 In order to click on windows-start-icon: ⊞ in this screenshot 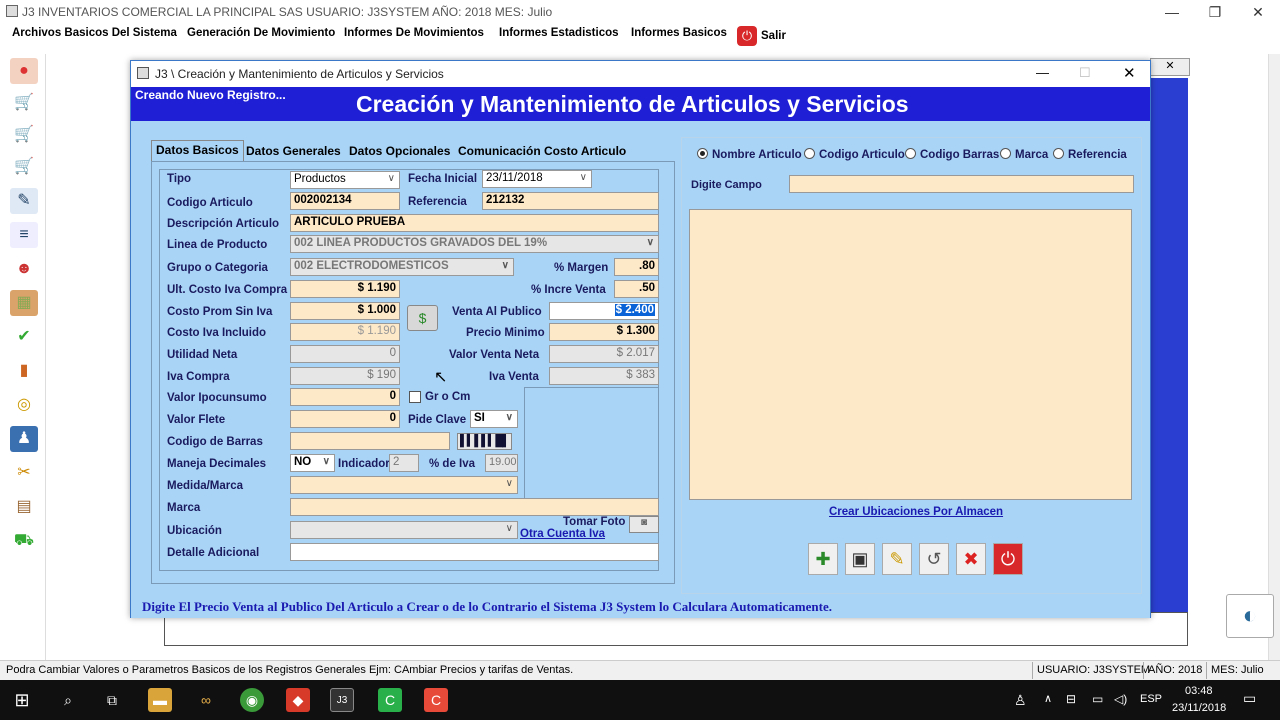, I will do `click(22, 700)`.